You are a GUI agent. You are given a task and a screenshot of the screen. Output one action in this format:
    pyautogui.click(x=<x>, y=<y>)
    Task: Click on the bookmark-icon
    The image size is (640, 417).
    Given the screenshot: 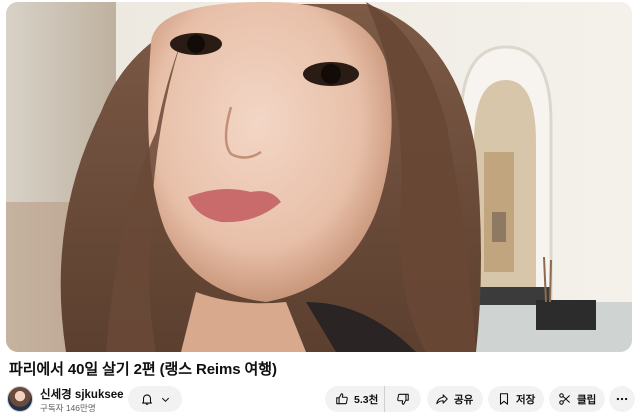 What is the action you would take?
    pyautogui.click(x=504, y=399)
    